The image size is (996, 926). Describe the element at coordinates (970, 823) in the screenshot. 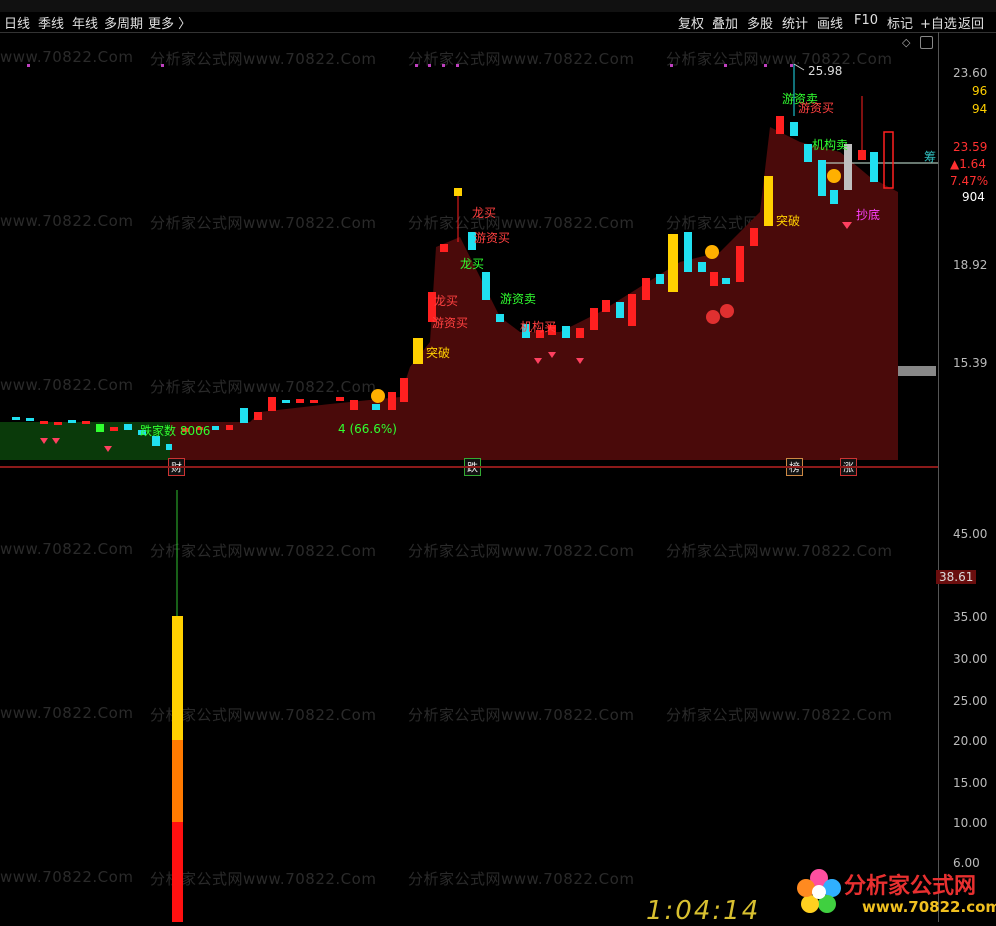

I see `indicator-axis-label: 10.00` at that location.